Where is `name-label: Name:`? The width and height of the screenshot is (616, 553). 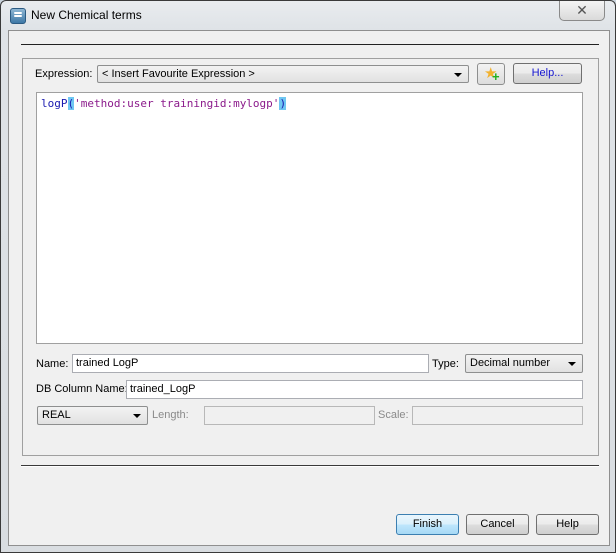
name-label: Name: is located at coordinates (52, 364).